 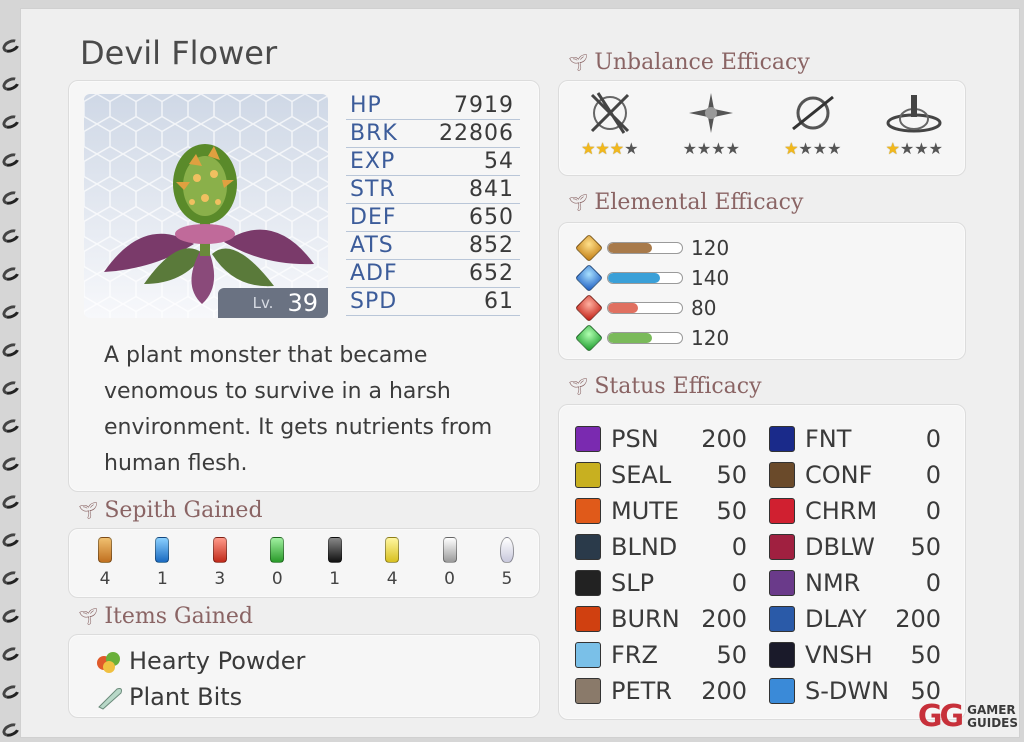 I want to click on mirage-sepith-icon, so click(x=449, y=550).